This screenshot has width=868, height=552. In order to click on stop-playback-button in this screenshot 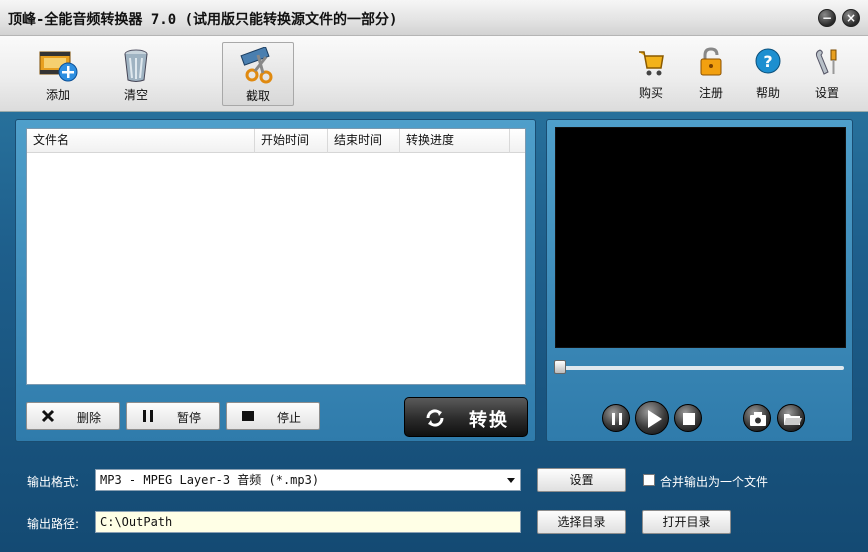, I will do `click(688, 418)`.